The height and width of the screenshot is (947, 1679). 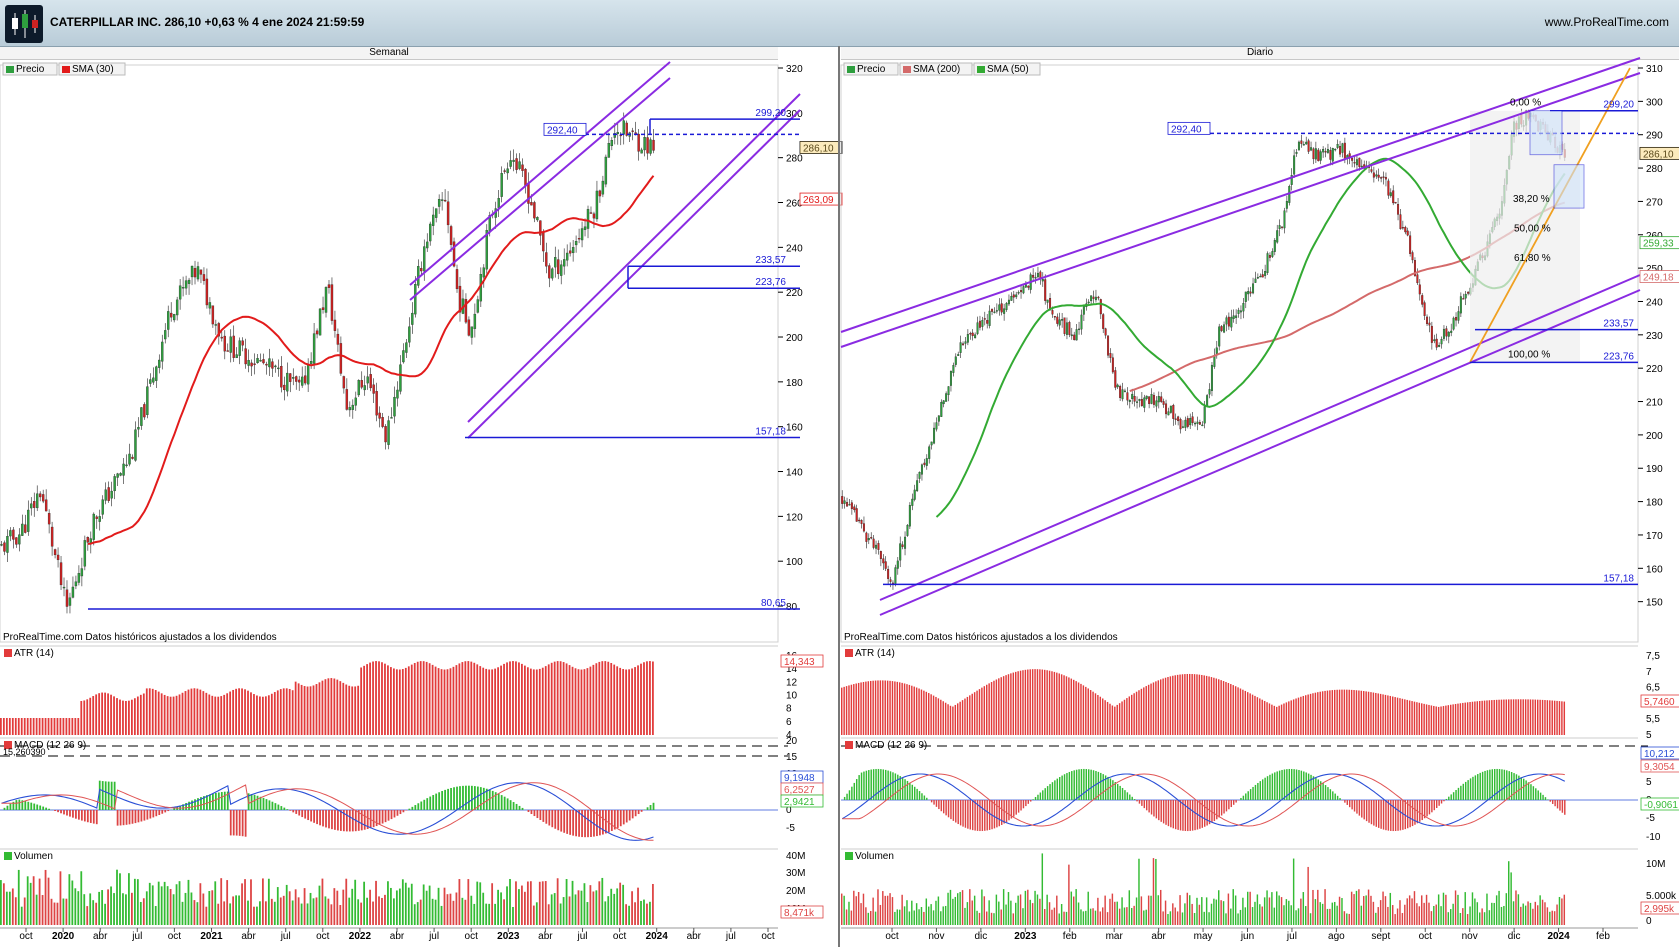 I want to click on weekly-volume-legend-swatch, so click(x=8, y=856).